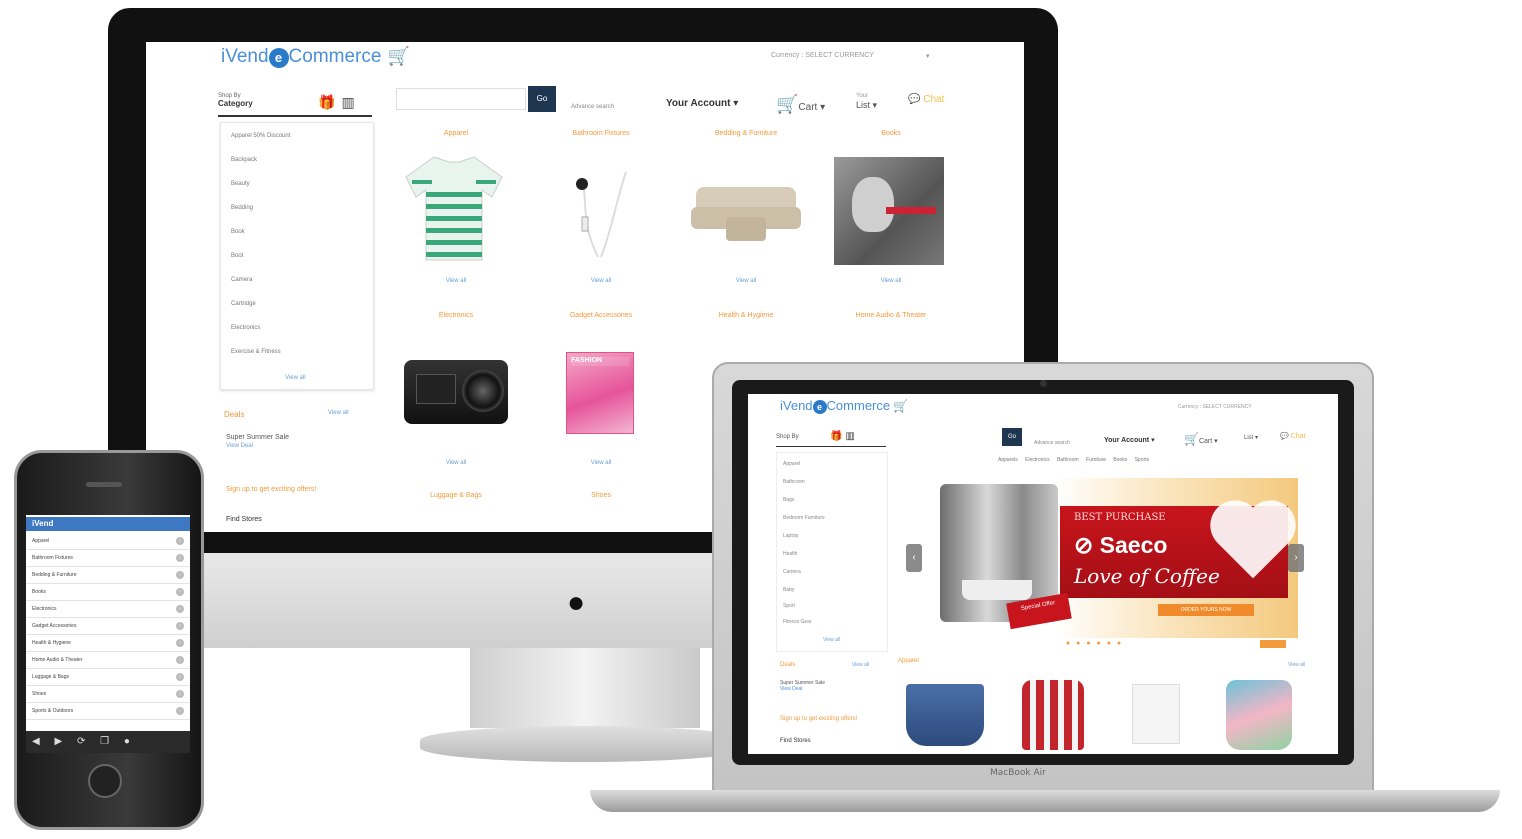  Describe the element at coordinates (456, 392) in the screenshot. I see `camera-image` at that location.